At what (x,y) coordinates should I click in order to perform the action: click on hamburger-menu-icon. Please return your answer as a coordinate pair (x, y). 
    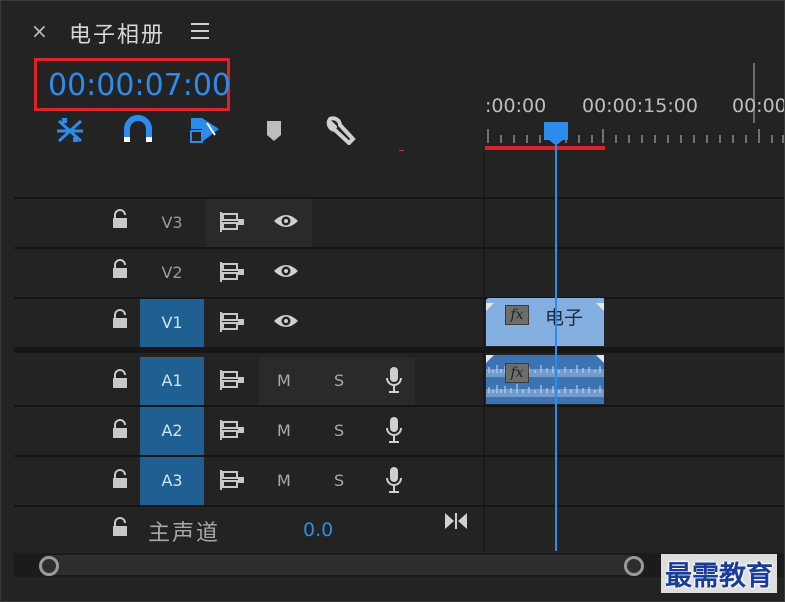
    Looking at the image, I should click on (200, 31).